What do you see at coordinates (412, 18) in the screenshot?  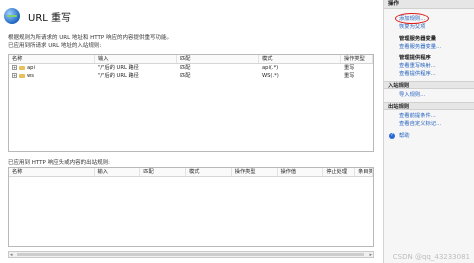 I see `highlight-circle` at bounding box center [412, 18].